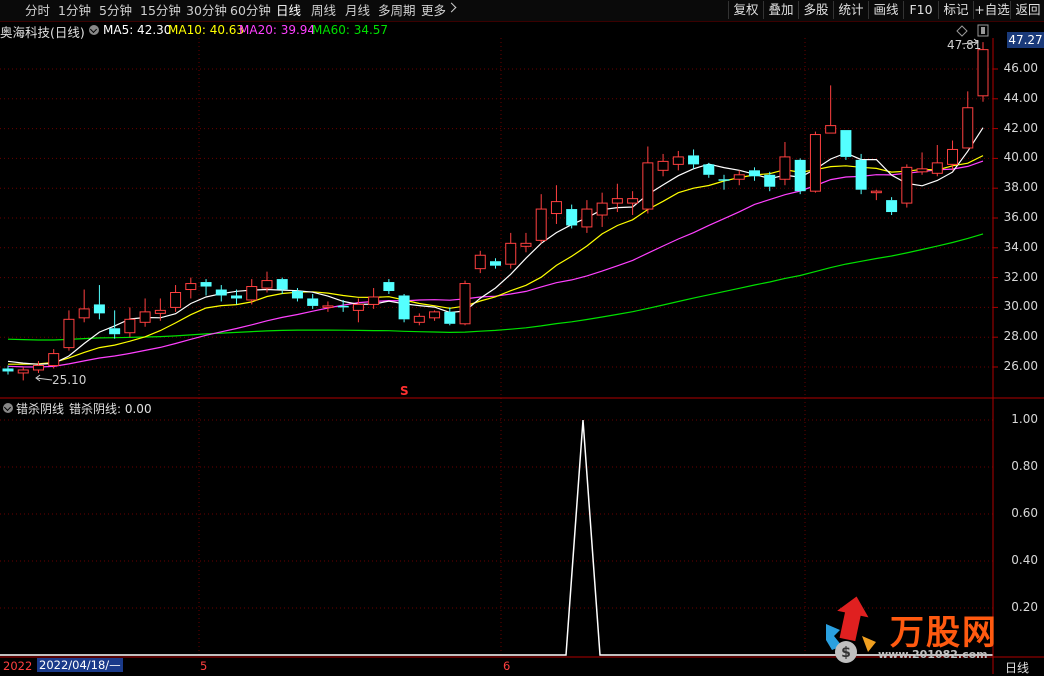 Image resolution: width=1044 pixels, height=676 pixels. I want to click on indicator-tick-label: 0.80, so click(1024, 466).